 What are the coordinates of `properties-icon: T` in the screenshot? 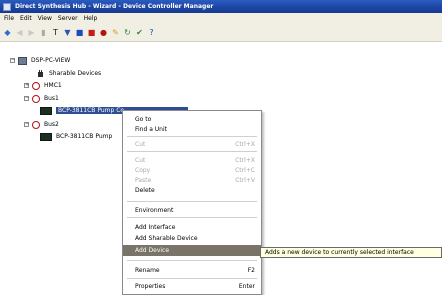 It's located at (55, 32).